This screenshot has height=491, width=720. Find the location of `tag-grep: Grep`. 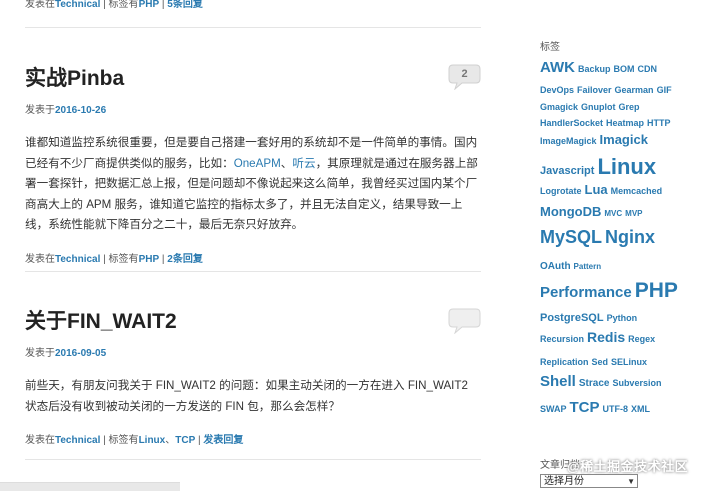

tag-grep: Grep is located at coordinates (629, 107).